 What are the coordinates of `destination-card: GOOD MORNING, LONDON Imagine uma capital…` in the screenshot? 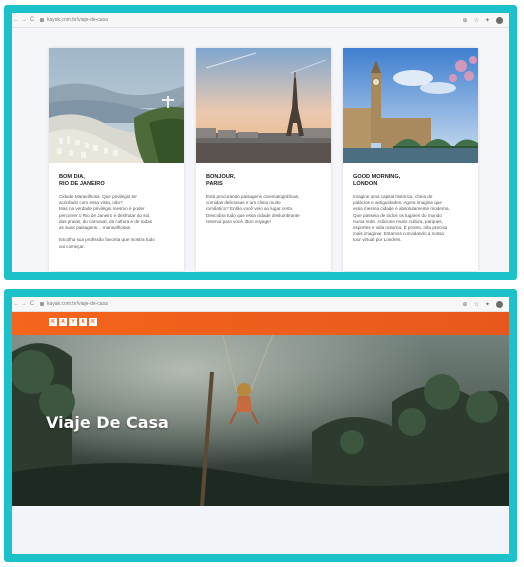 It's located at (410, 159).